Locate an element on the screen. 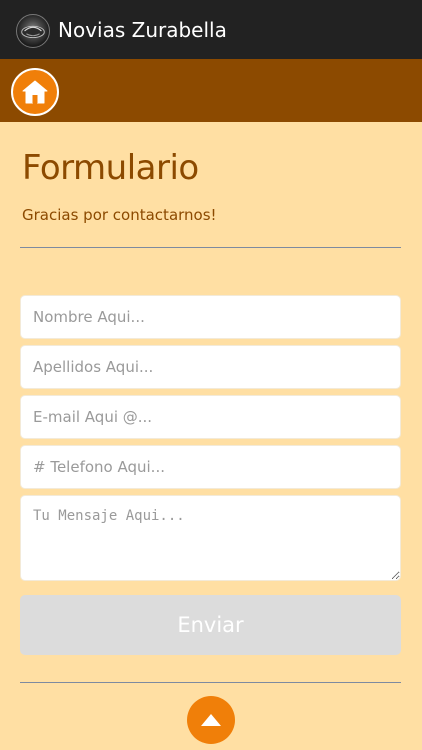 The image size is (422, 750). enviar-button: Enviar is located at coordinates (210, 625).